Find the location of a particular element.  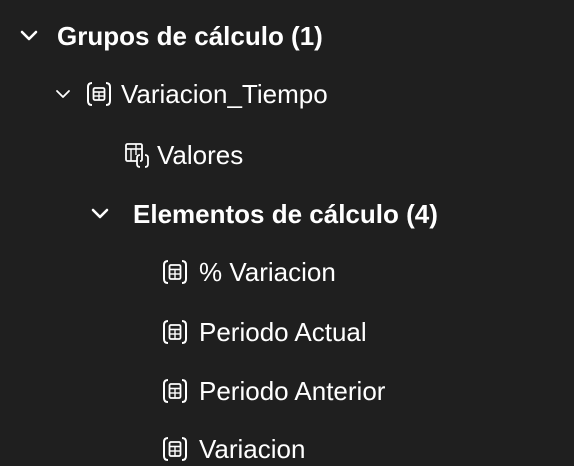

tree-node-calculation-item: Periodo Anterior is located at coordinates (287, 391).